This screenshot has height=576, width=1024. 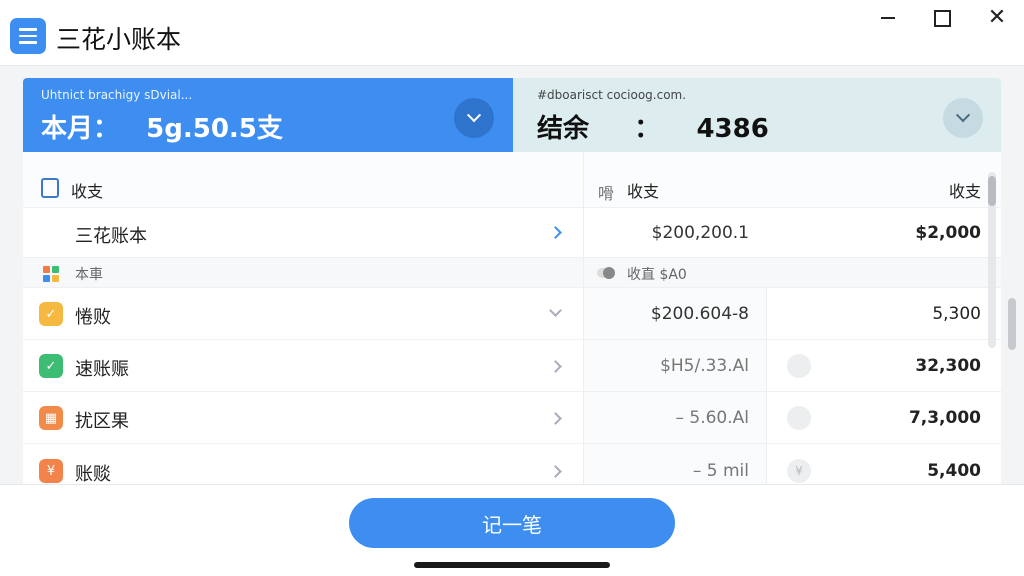 What do you see at coordinates (512, 233) in the screenshot?
I see `table-row: 〓 三花账本 $200,200.1 $2,000` at bounding box center [512, 233].